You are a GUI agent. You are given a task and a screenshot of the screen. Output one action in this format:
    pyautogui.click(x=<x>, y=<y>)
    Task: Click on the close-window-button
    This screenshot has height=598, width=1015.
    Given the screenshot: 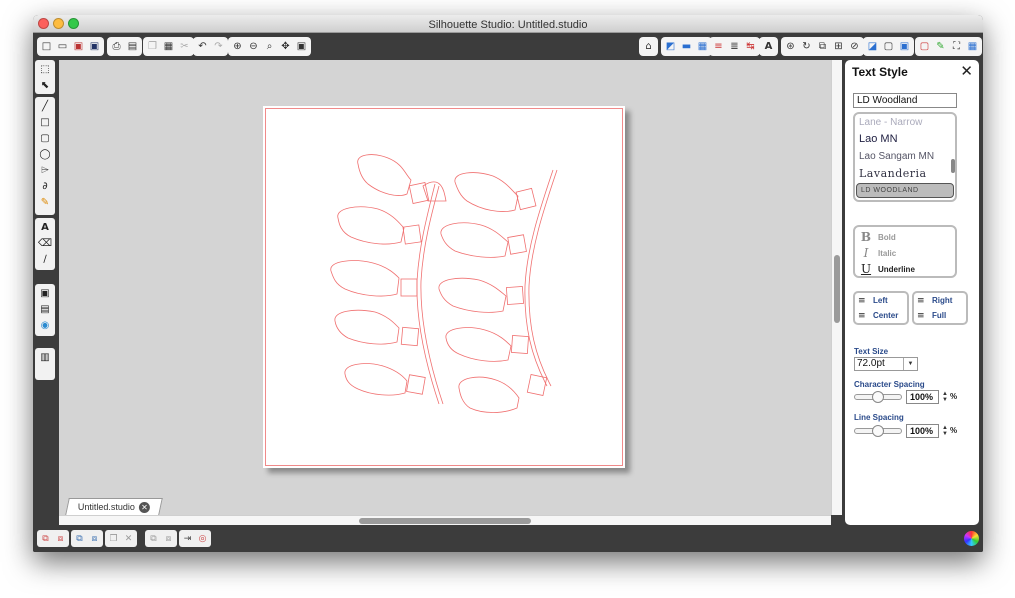 What is the action you would take?
    pyautogui.click(x=43, y=23)
    